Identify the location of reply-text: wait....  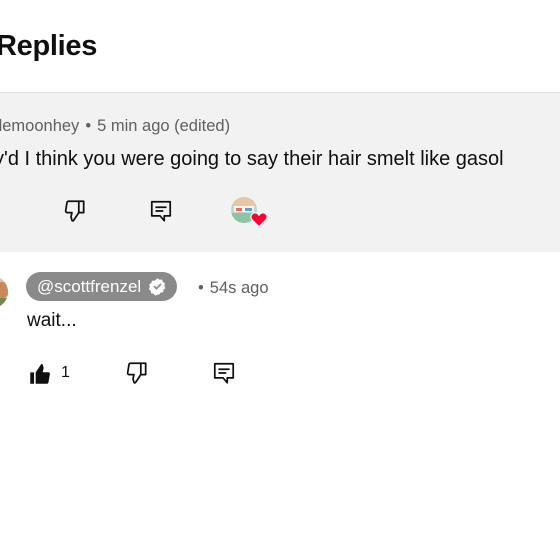
(52, 320).